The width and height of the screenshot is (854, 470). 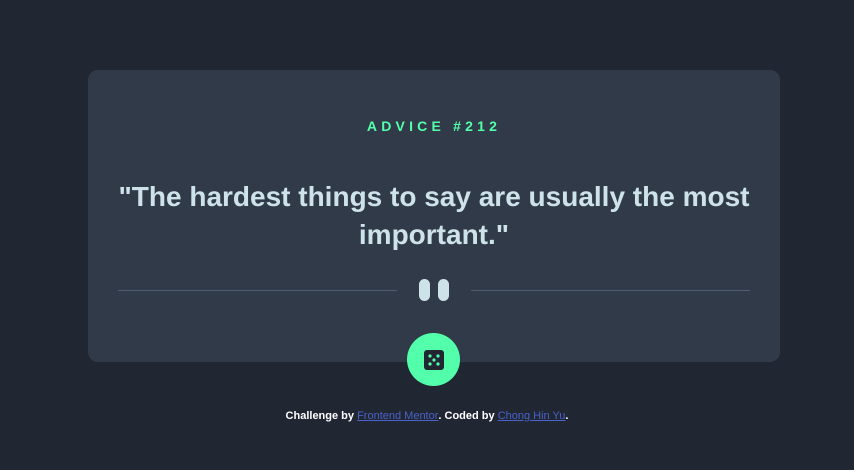 I want to click on pattern-divider, so click(x=434, y=290).